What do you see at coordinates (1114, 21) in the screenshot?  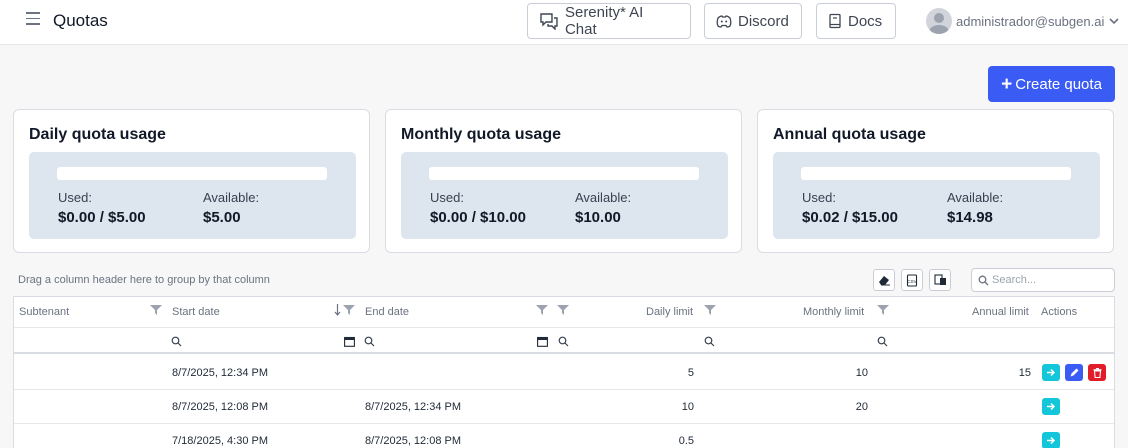 I see `chevron-down-icon` at bounding box center [1114, 21].